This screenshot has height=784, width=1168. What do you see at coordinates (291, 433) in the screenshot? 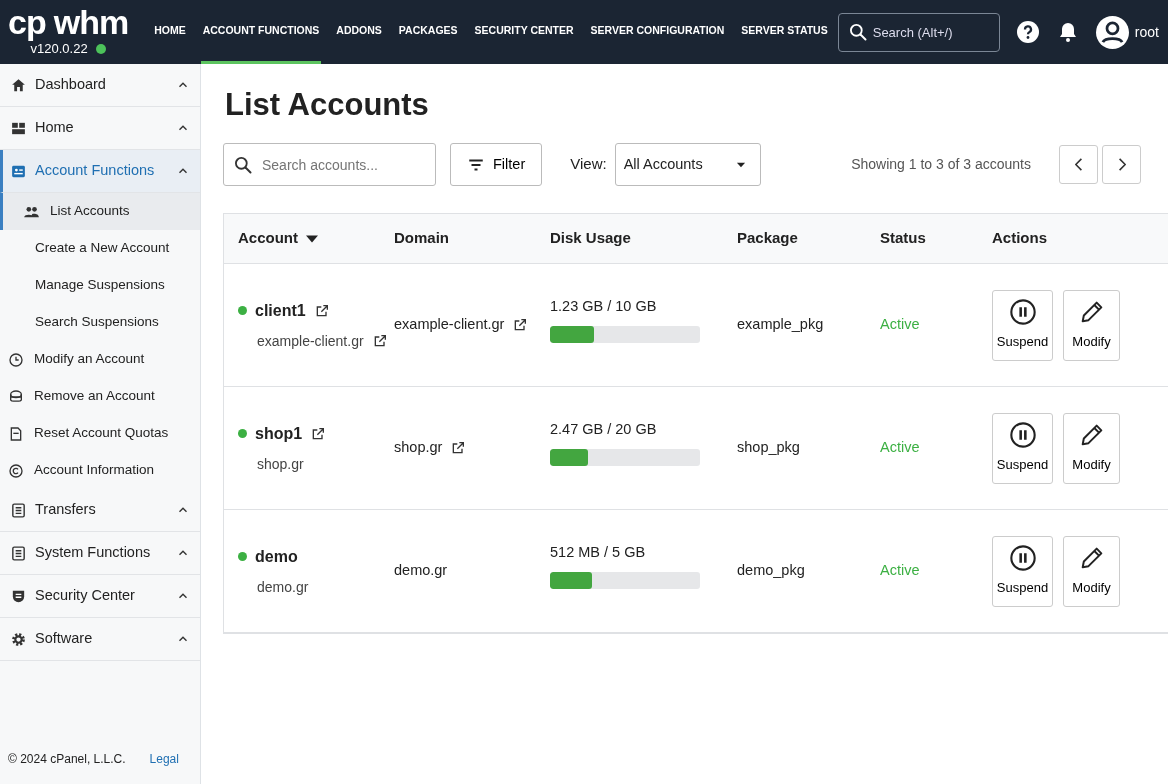
I see `account-name: shop1` at bounding box center [291, 433].